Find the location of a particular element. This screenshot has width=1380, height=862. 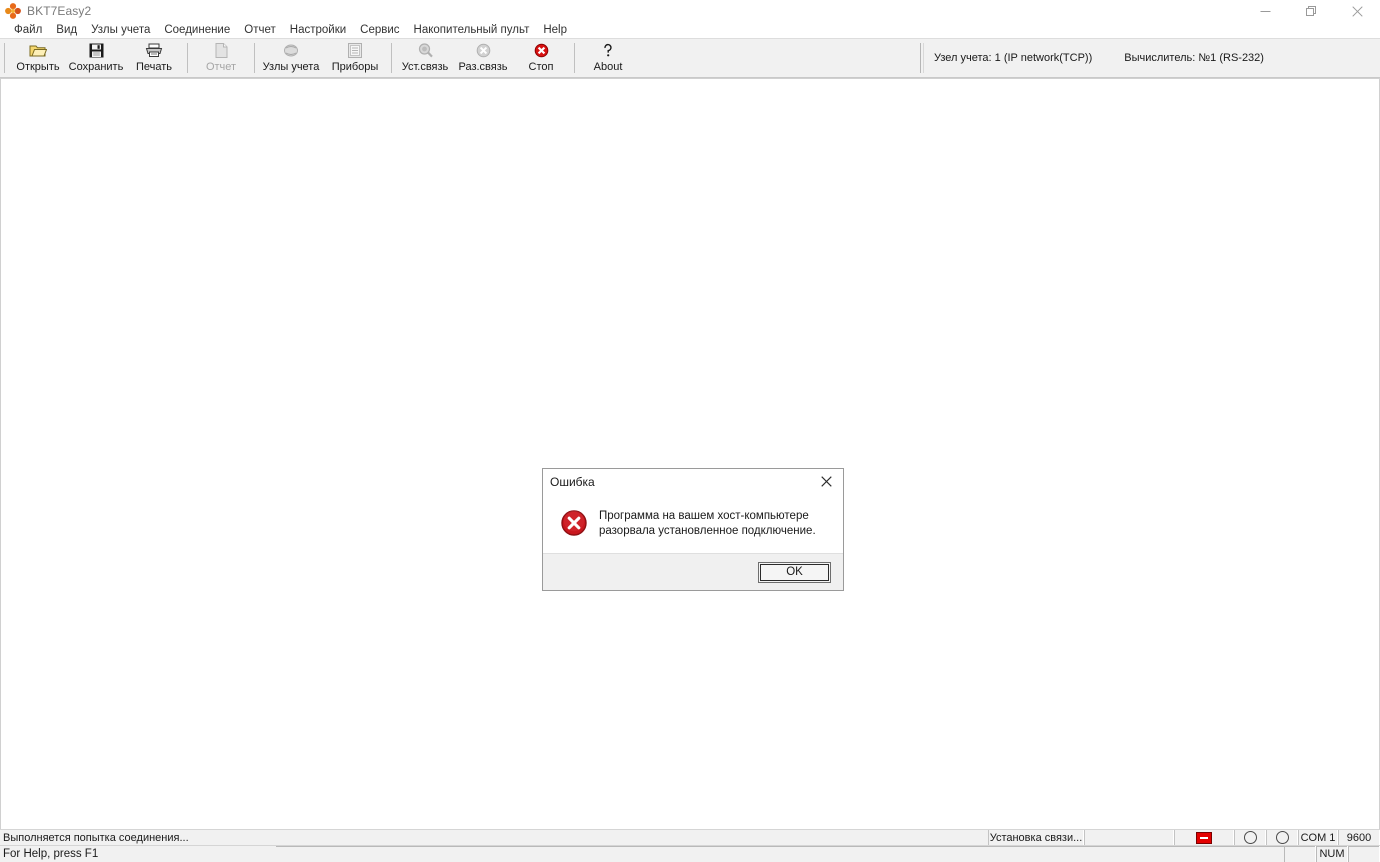

status-bar-panes: NUM is located at coordinates (1332, 854).